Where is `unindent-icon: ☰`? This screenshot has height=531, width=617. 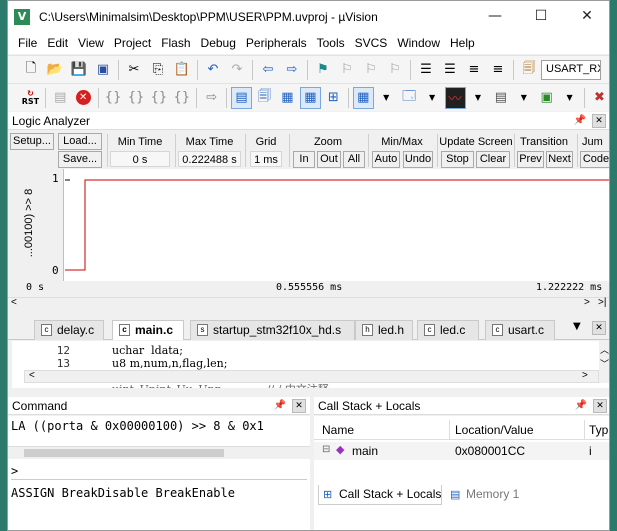 unindent-icon: ☰ is located at coordinates (450, 70).